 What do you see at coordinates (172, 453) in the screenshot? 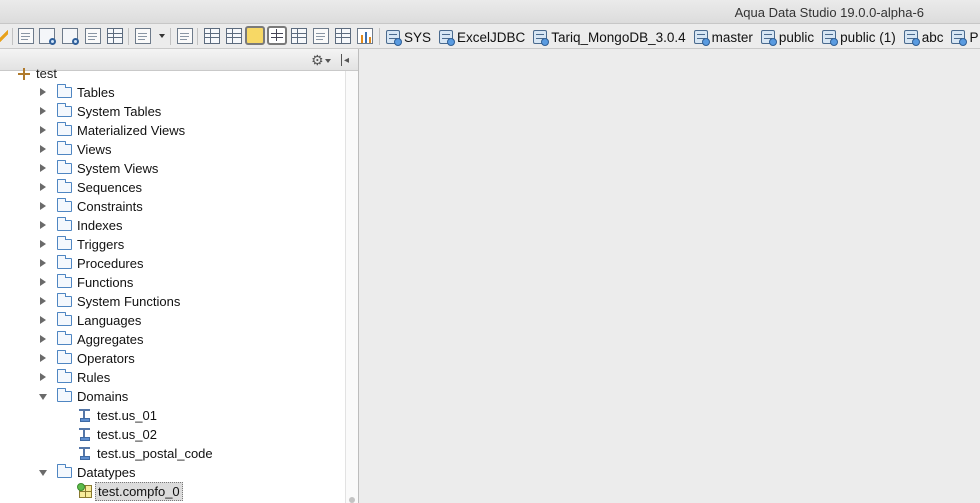
I see `tree-domain-item: test.us_postal_code` at bounding box center [172, 453].